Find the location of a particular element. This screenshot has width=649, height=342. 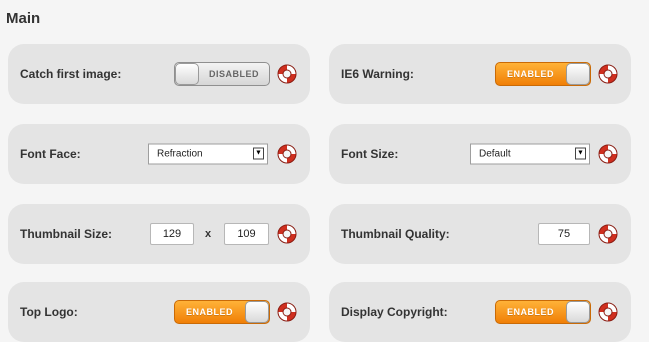

font-face-select: Refraction ▼ is located at coordinates (208, 154).